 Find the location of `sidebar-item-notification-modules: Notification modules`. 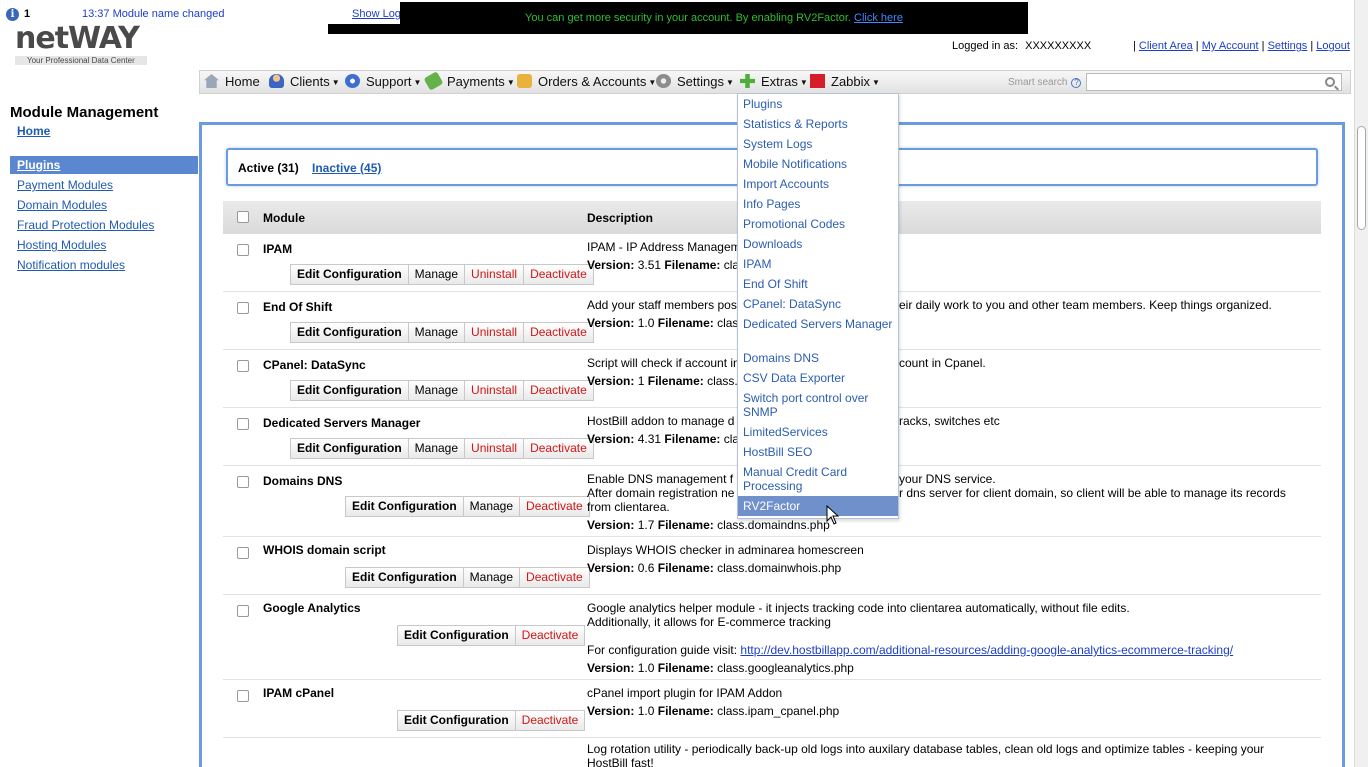

sidebar-item-notification-modules: Notification modules is located at coordinates (71, 265).